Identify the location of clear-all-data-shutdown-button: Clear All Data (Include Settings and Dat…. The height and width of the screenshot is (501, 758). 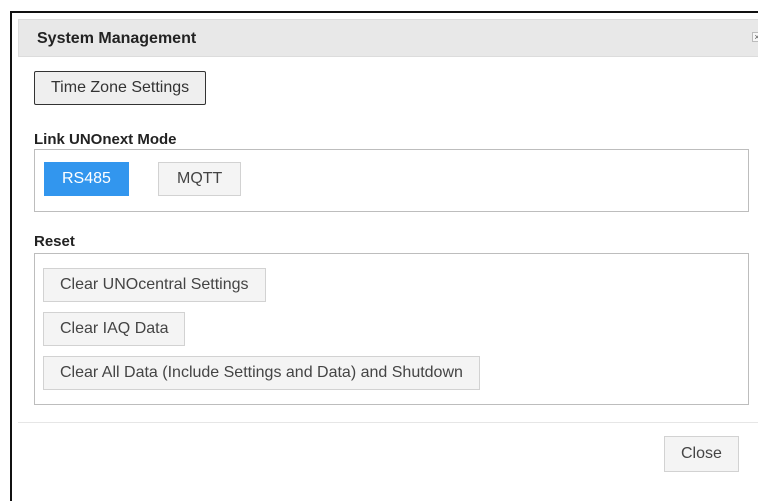
(261, 373).